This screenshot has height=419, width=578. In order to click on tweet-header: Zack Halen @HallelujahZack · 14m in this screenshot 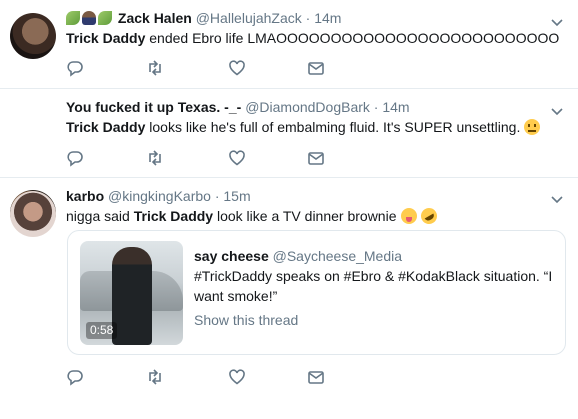, I will do `click(203, 18)`.